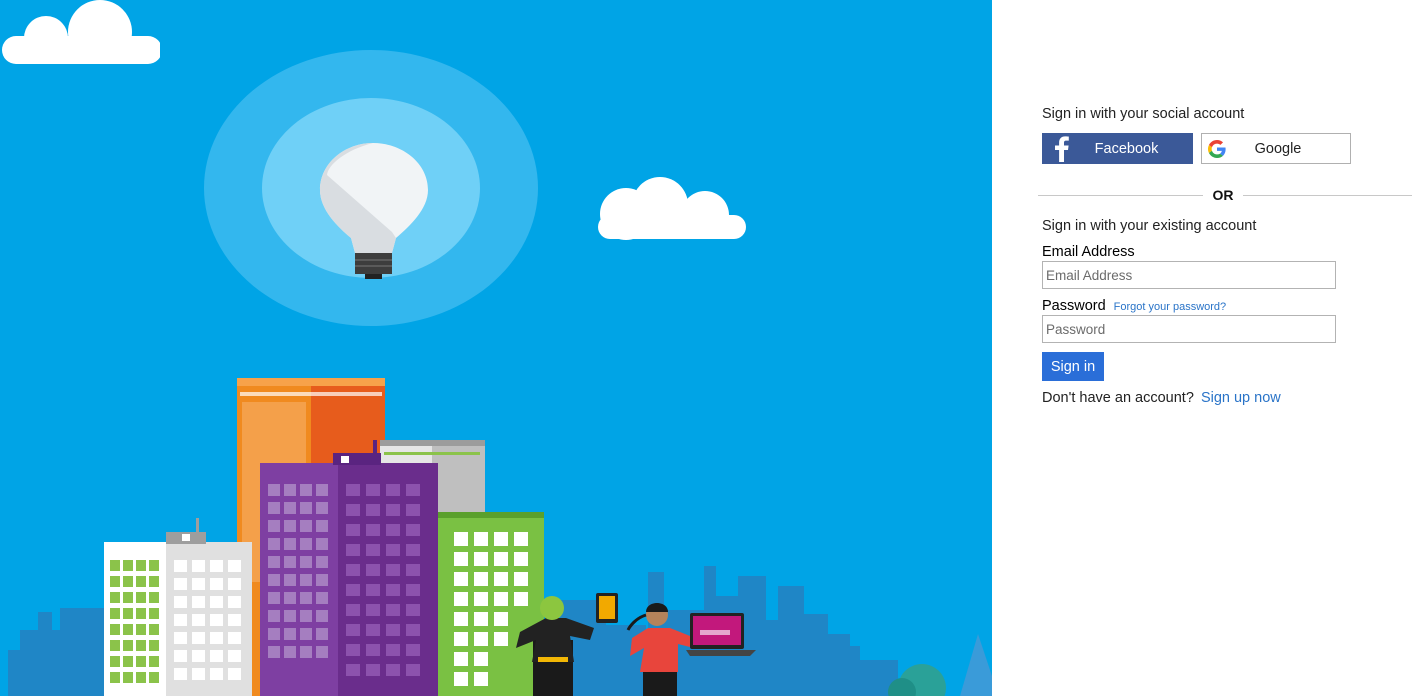  I want to click on local-account-heading: Sign in with your existing account, so click(1149, 226).